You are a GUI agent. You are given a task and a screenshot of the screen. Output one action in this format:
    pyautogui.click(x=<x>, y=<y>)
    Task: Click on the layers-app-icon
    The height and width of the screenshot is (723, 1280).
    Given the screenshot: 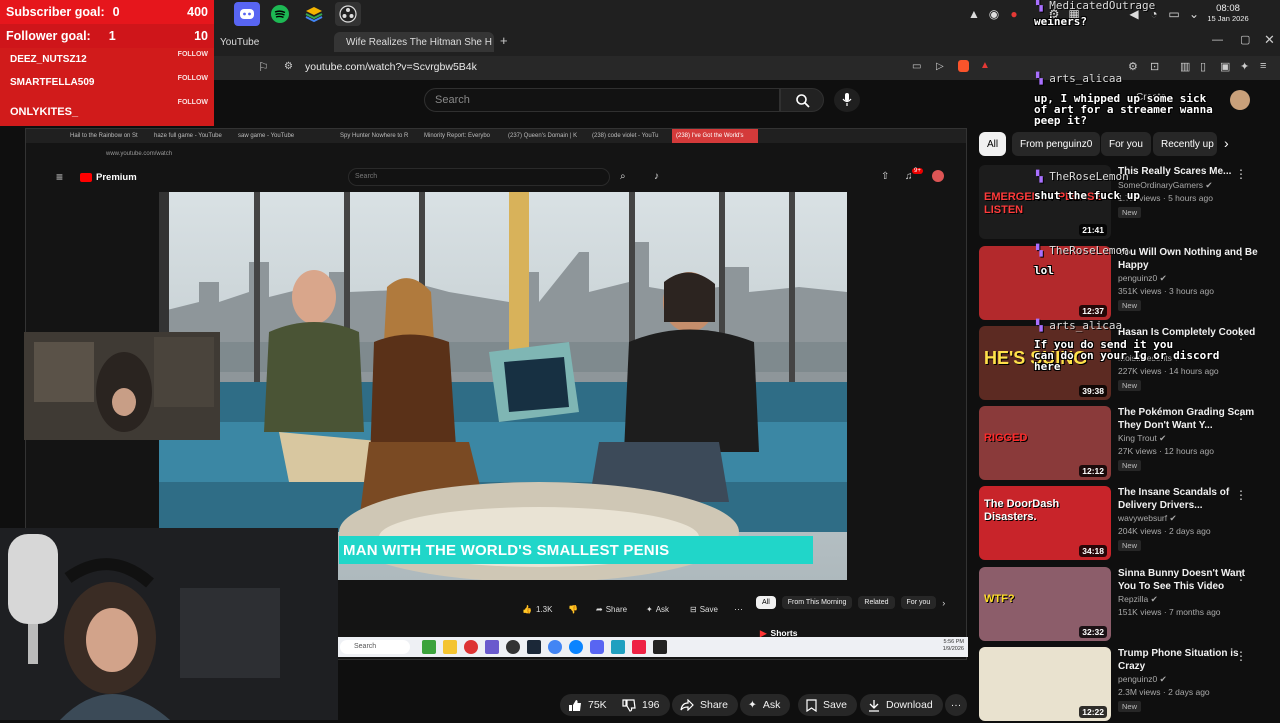 What is the action you would take?
    pyautogui.click(x=314, y=14)
    